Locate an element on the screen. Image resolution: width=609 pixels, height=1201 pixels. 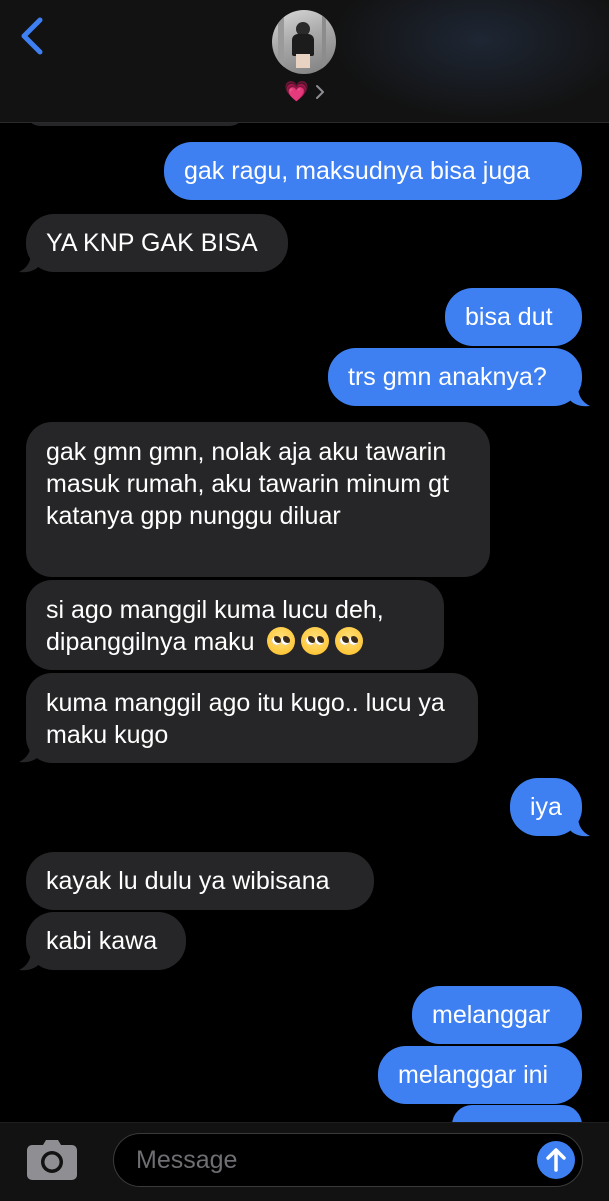
message-text: melanggar ini is located at coordinates (473, 1075).